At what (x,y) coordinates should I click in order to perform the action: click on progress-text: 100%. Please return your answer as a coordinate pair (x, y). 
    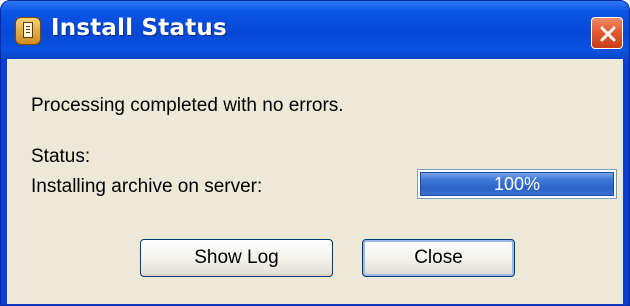
    Looking at the image, I should click on (517, 184).